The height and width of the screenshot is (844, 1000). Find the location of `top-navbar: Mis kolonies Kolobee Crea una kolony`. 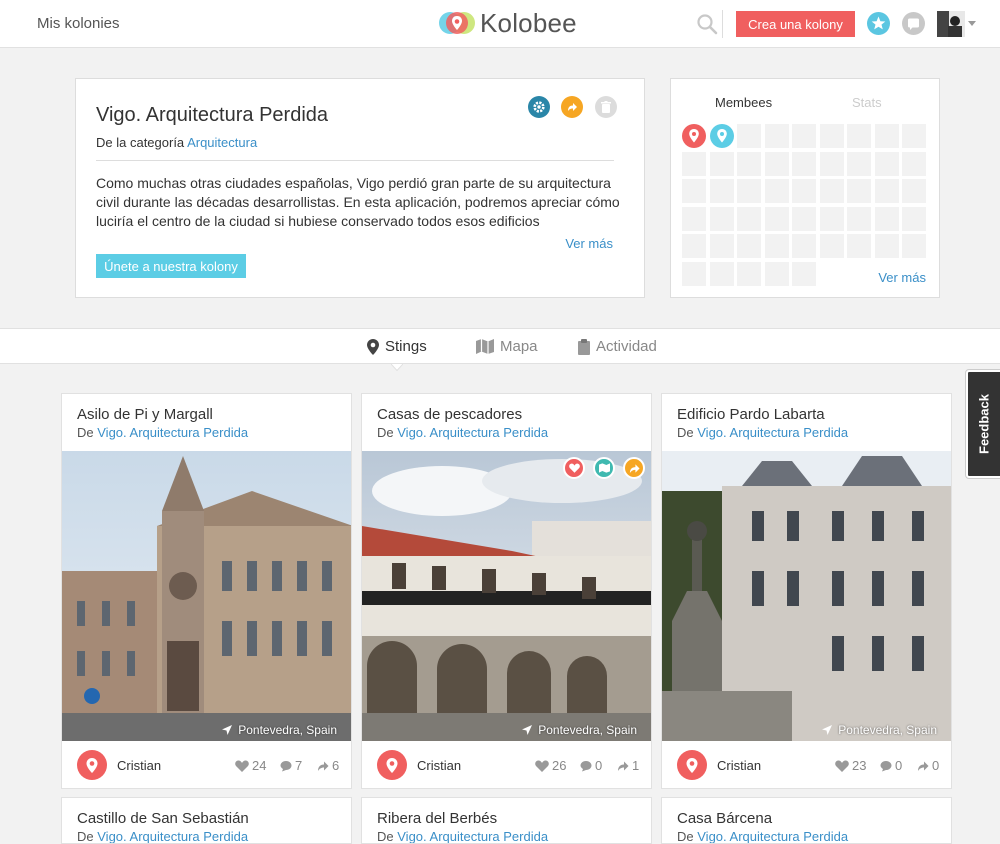

top-navbar: Mis kolonies Kolobee Crea una kolony is located at coordinates (500, 24).